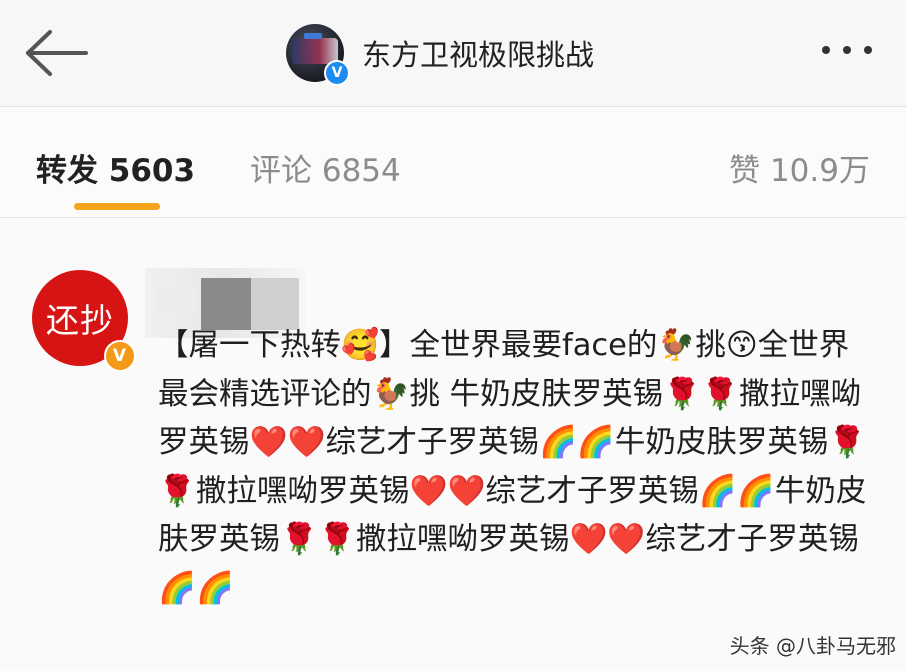  Describe the element at coordinates (799, 167) in the screenshot. I see `tab-like: 赞 10.9万` at that location.